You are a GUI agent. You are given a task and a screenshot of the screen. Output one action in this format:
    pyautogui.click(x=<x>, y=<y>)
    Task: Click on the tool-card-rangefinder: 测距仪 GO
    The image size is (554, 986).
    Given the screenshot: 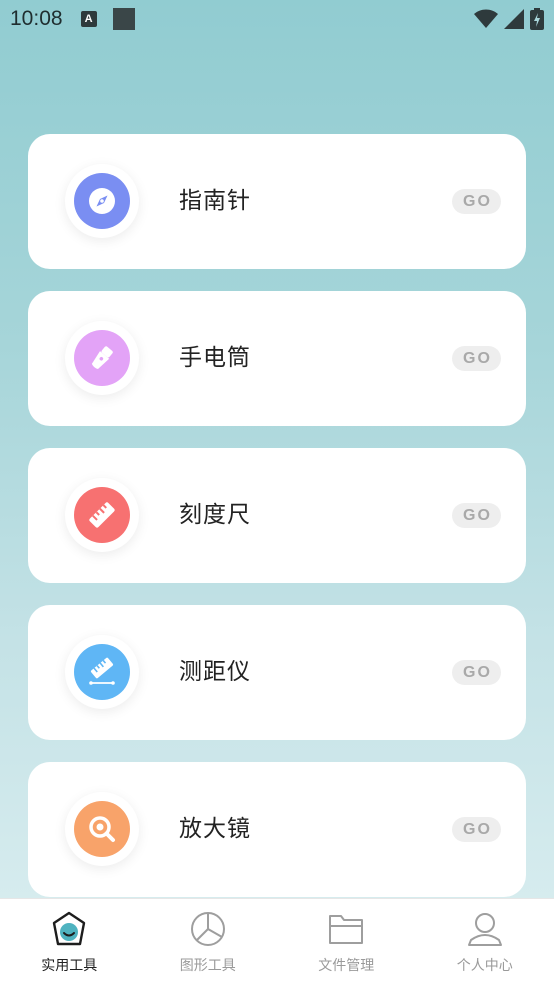 What is the action you would take?
    pyautogui.click(x=277, y=672)
    